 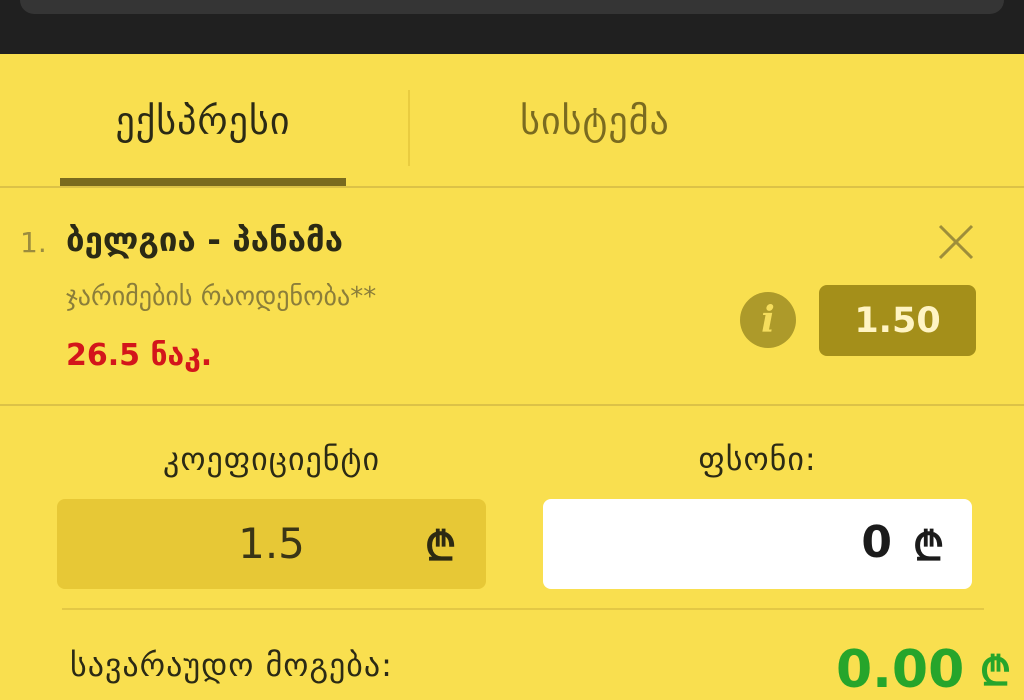 I want to click on coefficient-value: 1.5, so click(x=271, y=543).